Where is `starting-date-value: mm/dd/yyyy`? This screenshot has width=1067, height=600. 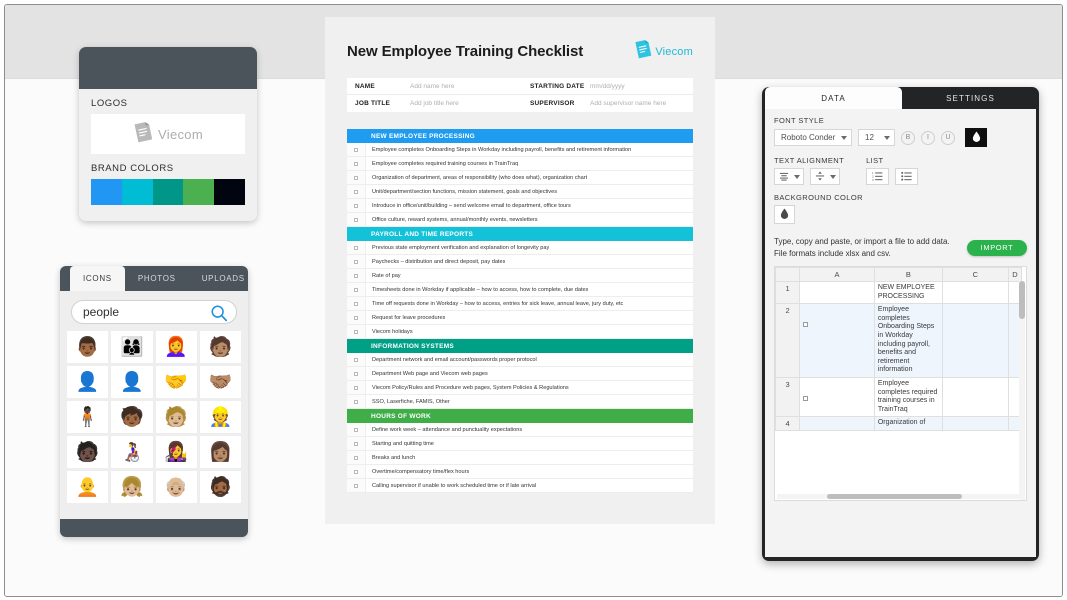
starting-date-value: mm/dd/yyyy is located at coordinates (641, 86).